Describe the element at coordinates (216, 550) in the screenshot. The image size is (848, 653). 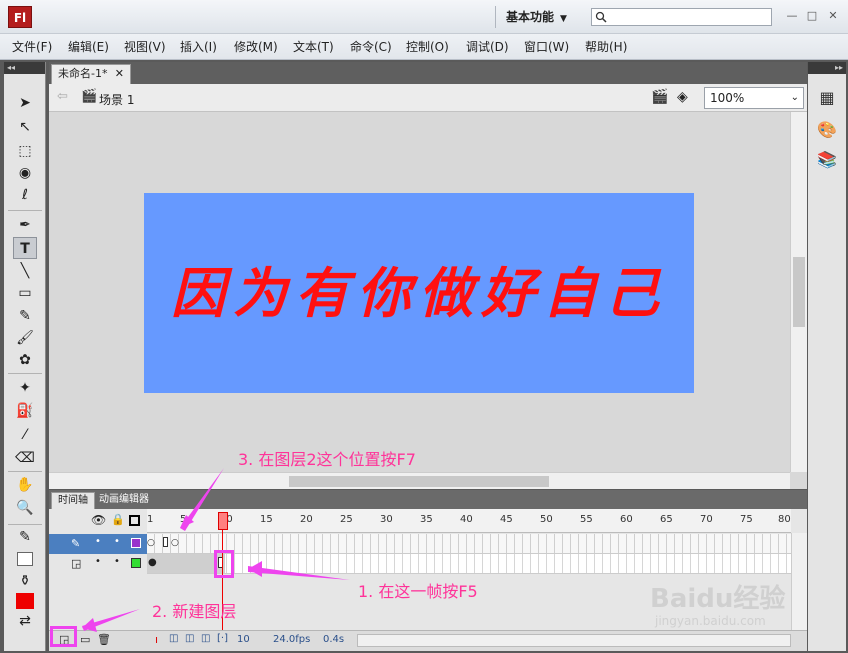
I see `annotation-arrows` at that location.